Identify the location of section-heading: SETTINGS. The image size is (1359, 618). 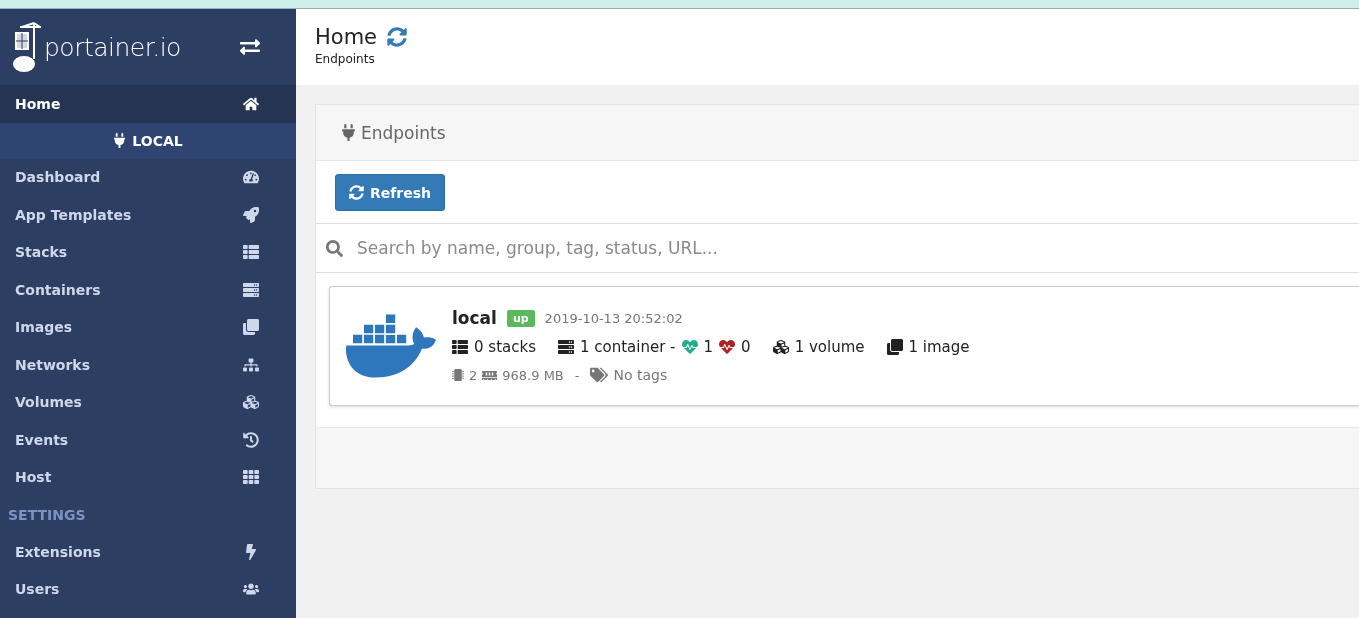
(47, 515).